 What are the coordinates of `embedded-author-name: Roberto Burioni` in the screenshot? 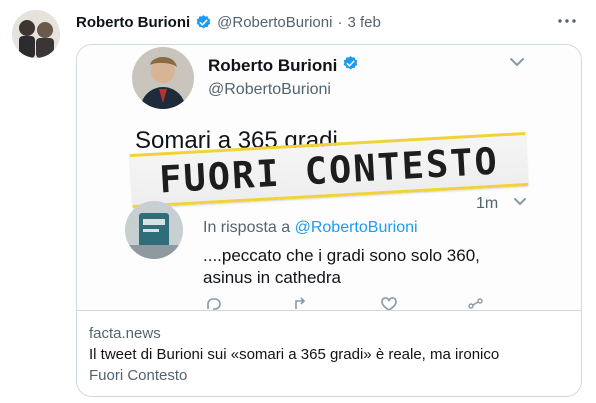 It's located at (283, 66).